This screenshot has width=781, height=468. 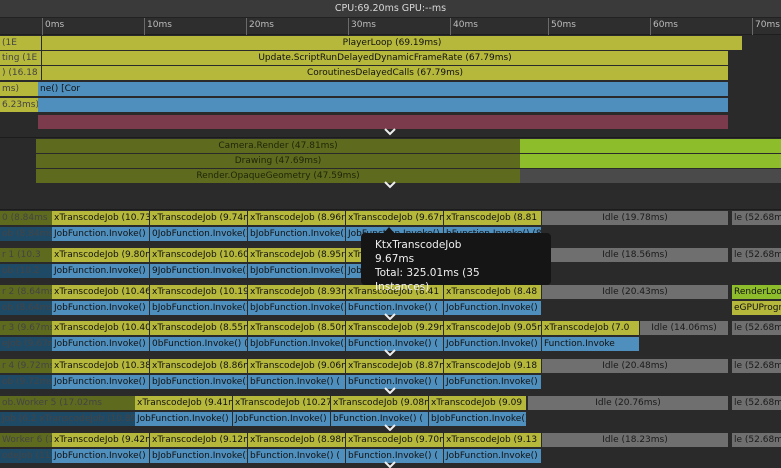 What do you see at coordinates (296, 328) in the screenshot?
I see `transcode-job-sample: xTranscodeJob (8.50m` at bounding box center [296, 328].